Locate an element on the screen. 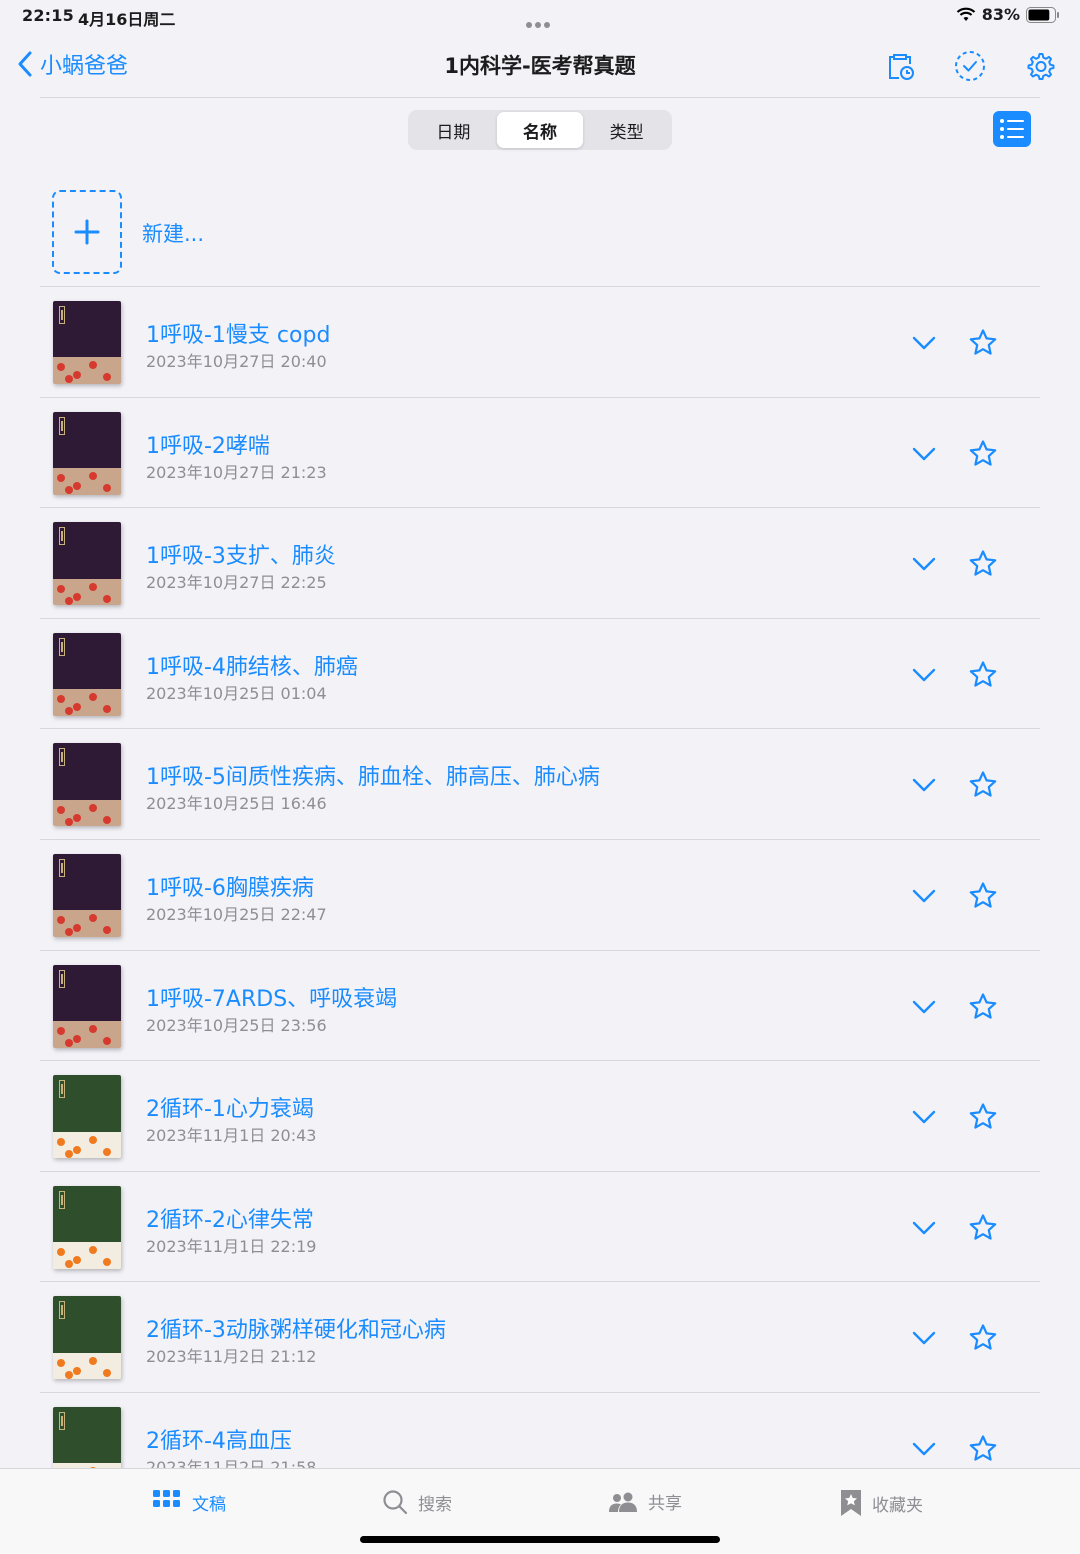  plus-icon is located at coordinates (87, 232).